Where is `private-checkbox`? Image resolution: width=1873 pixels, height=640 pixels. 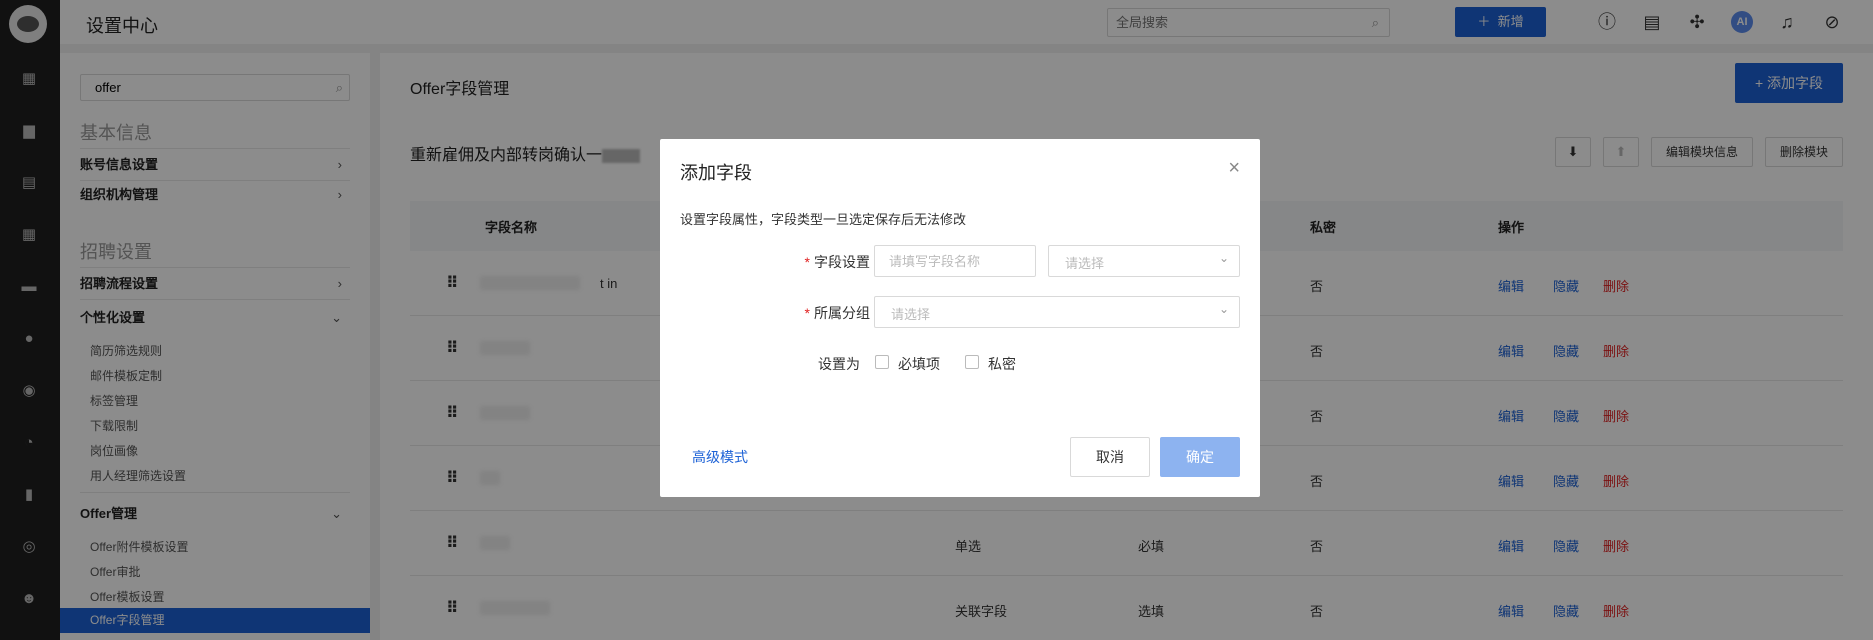
private-checkbox is located at coordinates (972, 362).